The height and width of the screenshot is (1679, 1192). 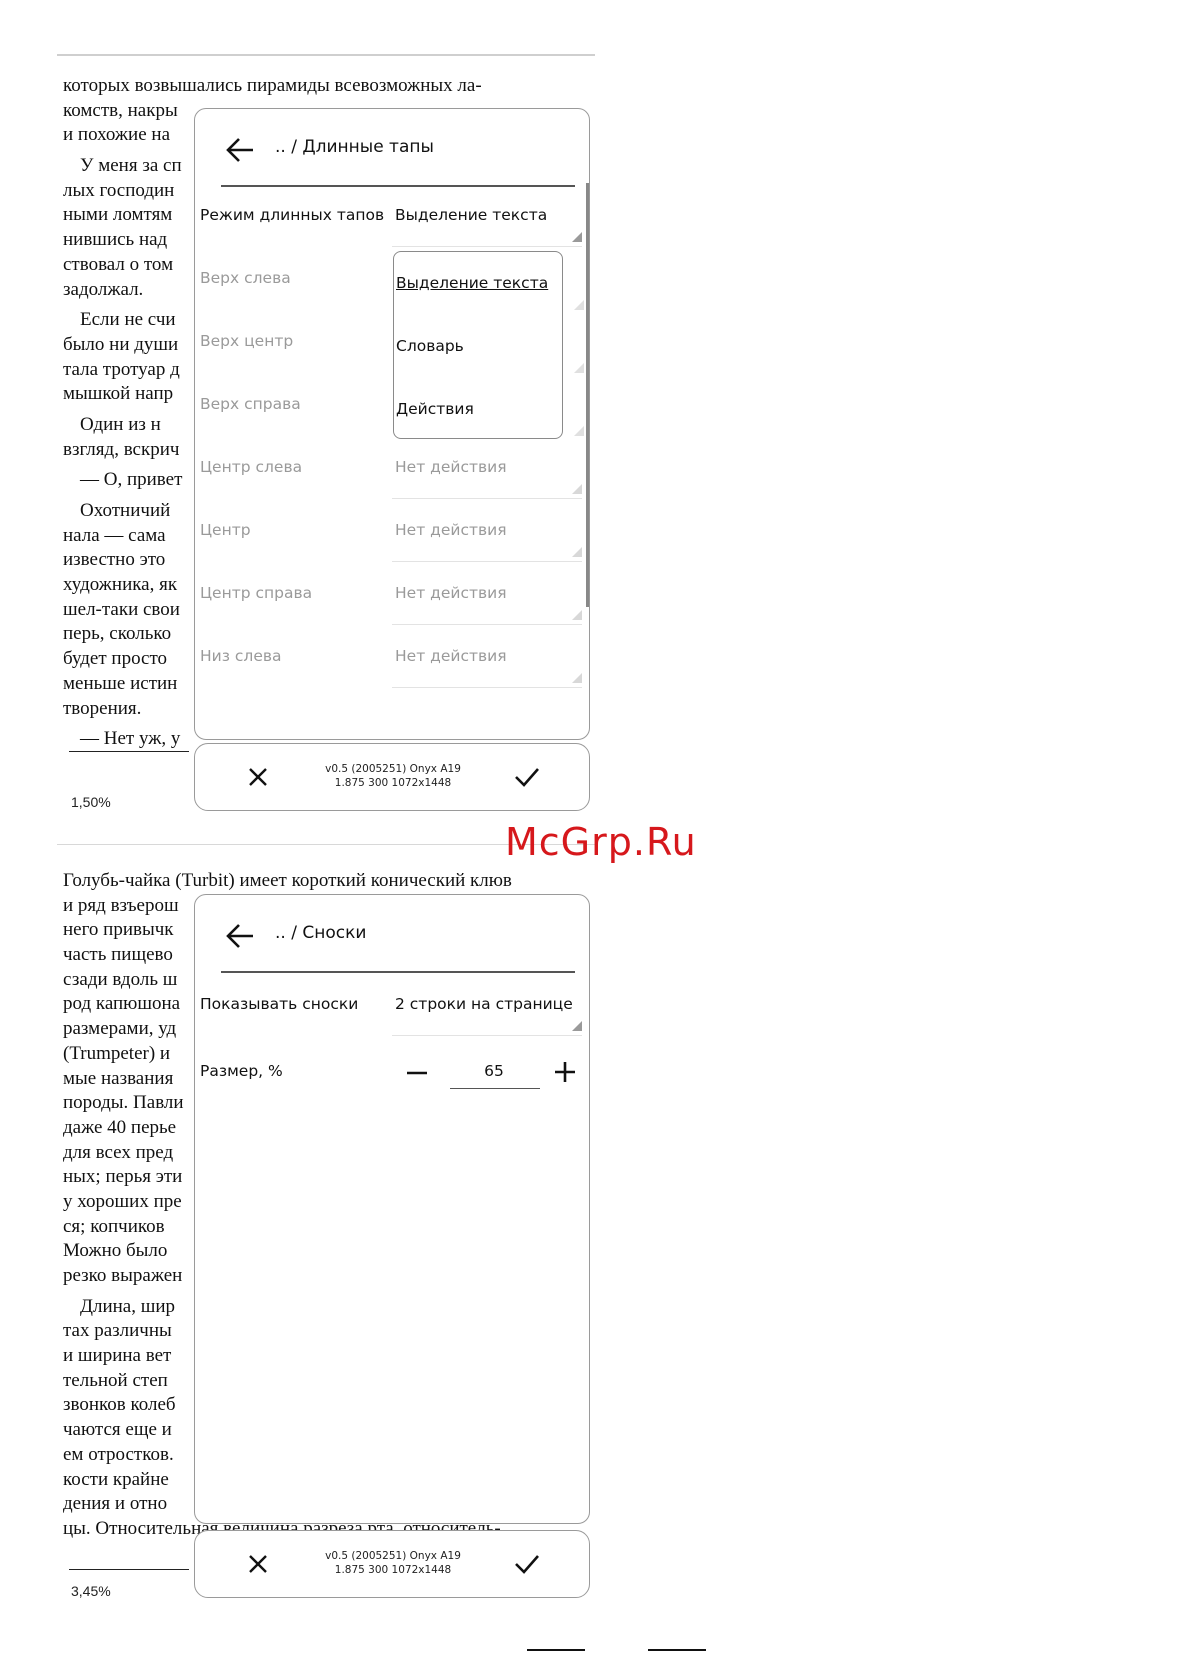 I want to click on size-underline, so click(x=495, y=1088).